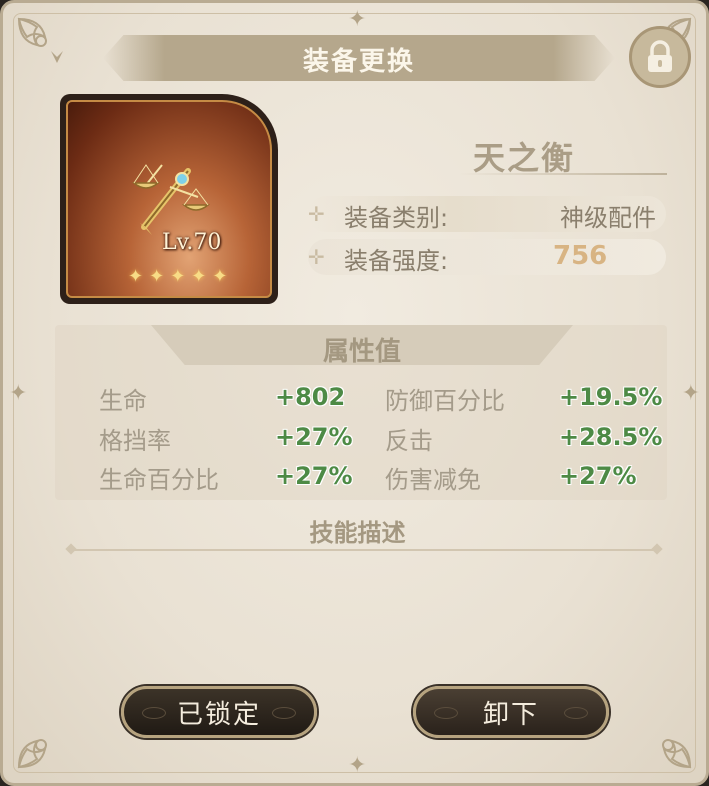 This screenshot has width=709, height=786. I want to click on stat-value-hp-pct: +27%, so click(314, 476).